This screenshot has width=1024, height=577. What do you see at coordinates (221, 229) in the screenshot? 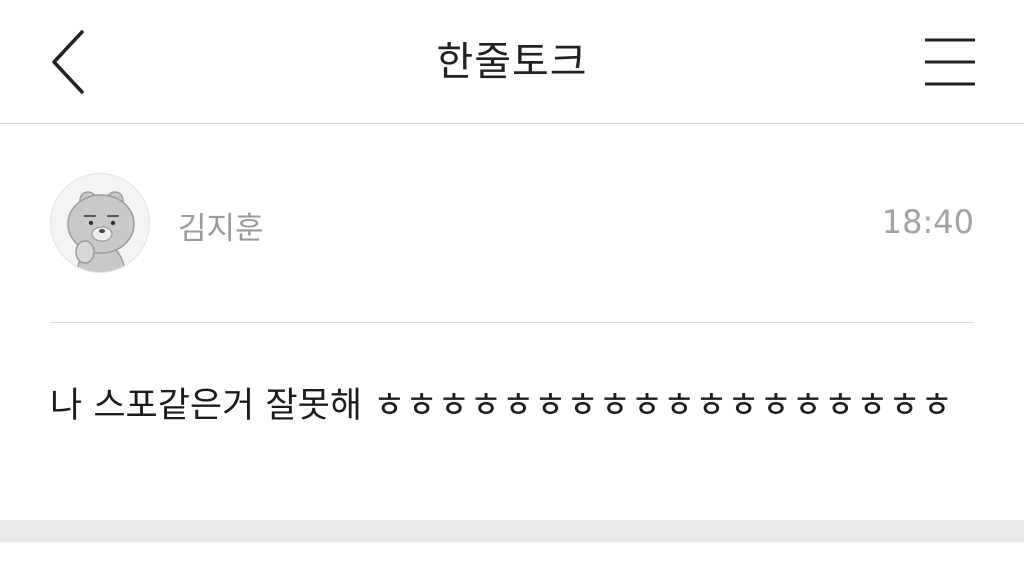
I see `author-name: 김지훈` at bounding box center [221, 229].